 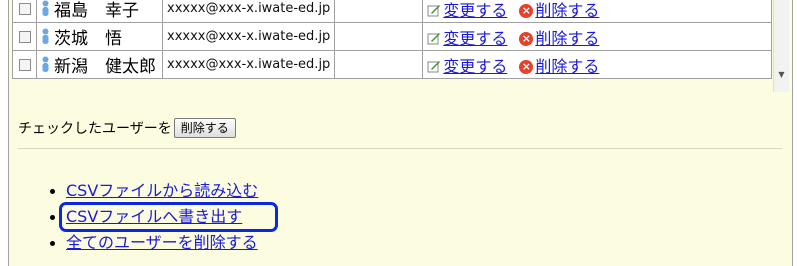 I want to click on bulk-delete-button: 削除する, so click(x=204, y=128).